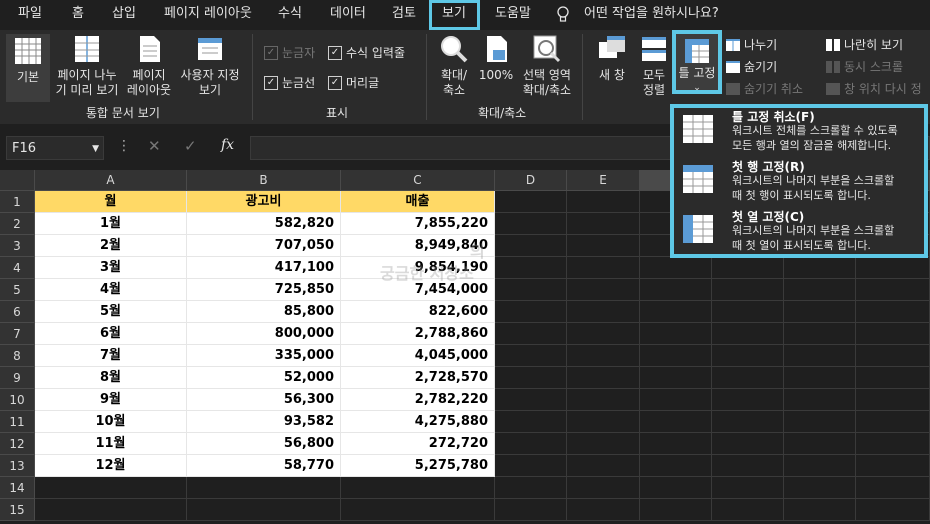 The width and height of the screenshot is (930, 524). What do you see at coordinates (208, 15) in the screenshot?
I see `tab-page-layout: 페이지 레이아웃` at bounding box center [208, 15].